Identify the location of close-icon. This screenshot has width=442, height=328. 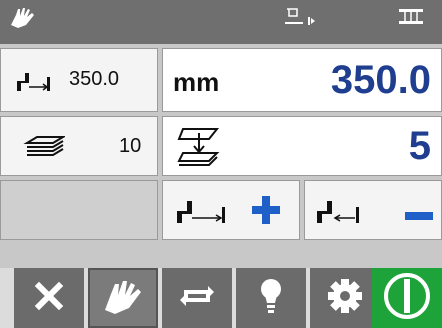
(49, 298).